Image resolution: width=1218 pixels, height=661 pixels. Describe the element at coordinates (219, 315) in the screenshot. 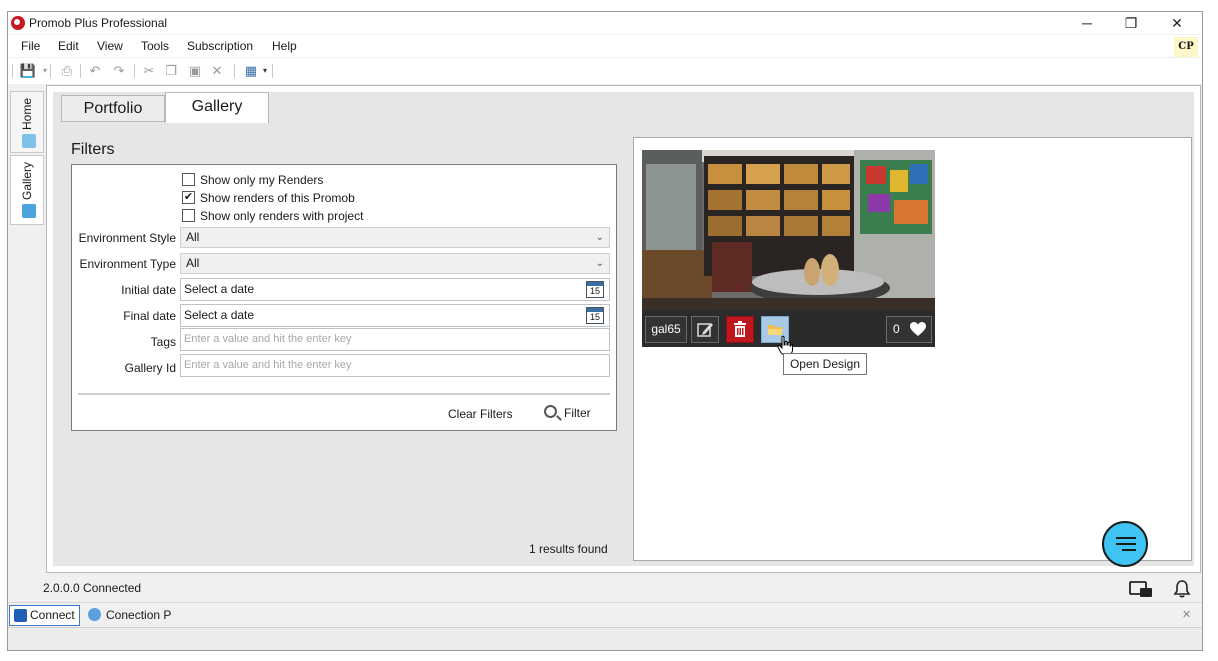

I see `final-date-value: Select a date` at that location.